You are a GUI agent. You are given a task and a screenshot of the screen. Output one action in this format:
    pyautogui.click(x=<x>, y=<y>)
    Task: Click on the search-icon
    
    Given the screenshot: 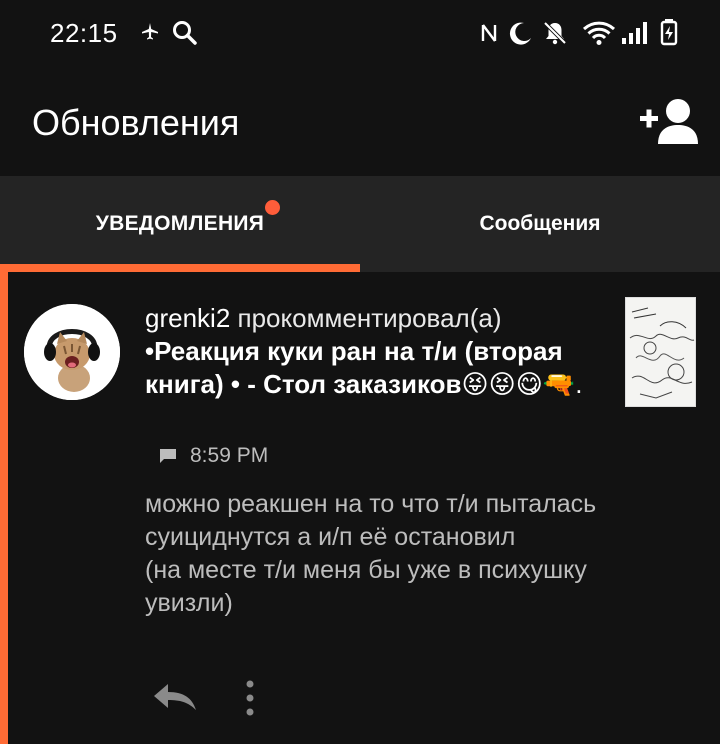 What is the action you would take?
    pyautogui.click(x=185, y=33)
    